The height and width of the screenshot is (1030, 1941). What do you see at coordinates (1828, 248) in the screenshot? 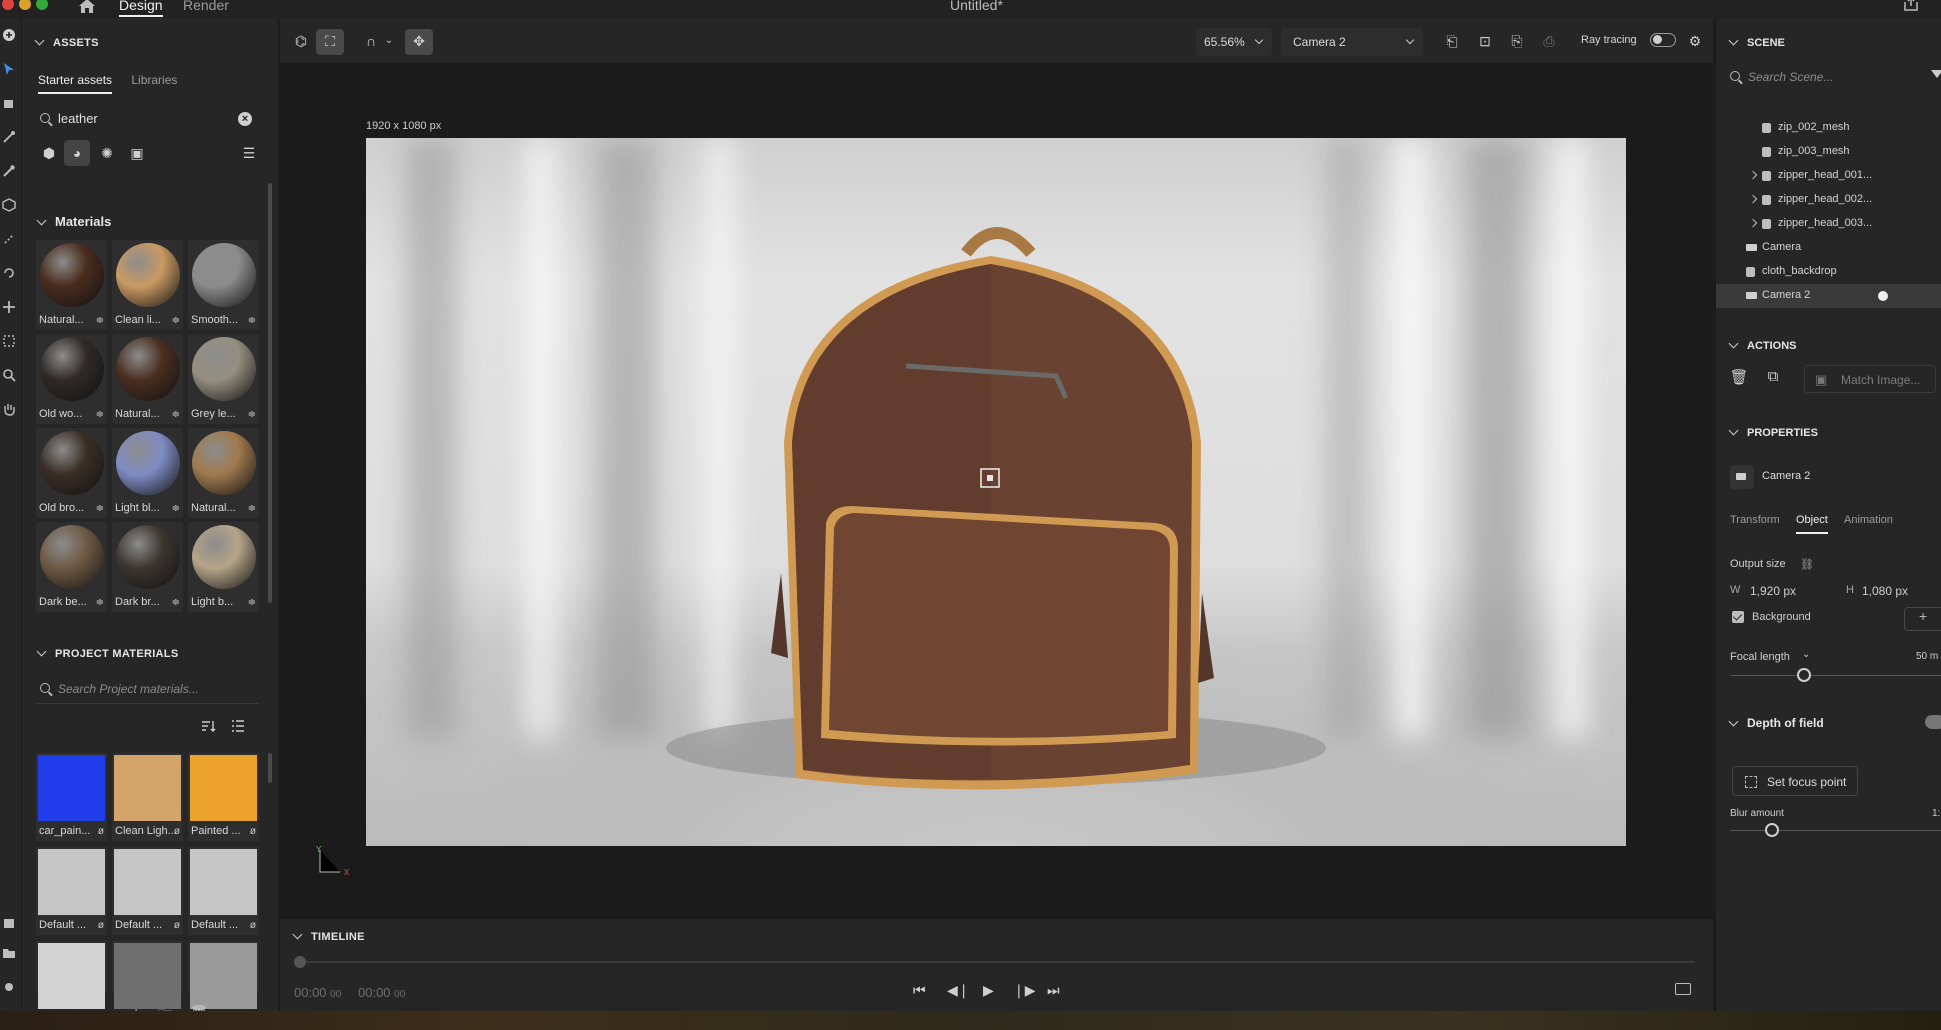
I see `scene-tree-item: Camera` at bounding box center [1828, 248].